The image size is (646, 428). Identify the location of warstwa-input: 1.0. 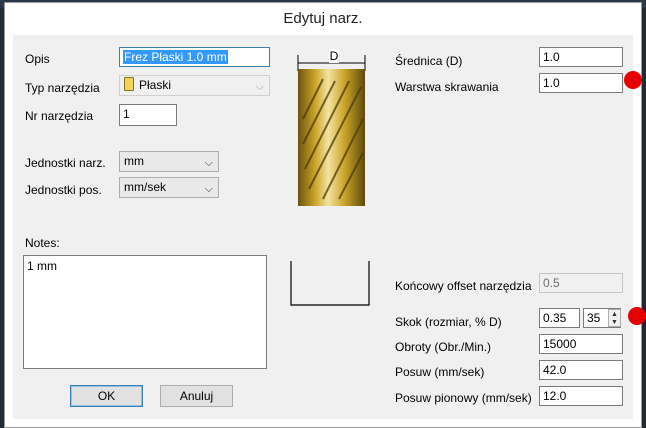
(581, 83).